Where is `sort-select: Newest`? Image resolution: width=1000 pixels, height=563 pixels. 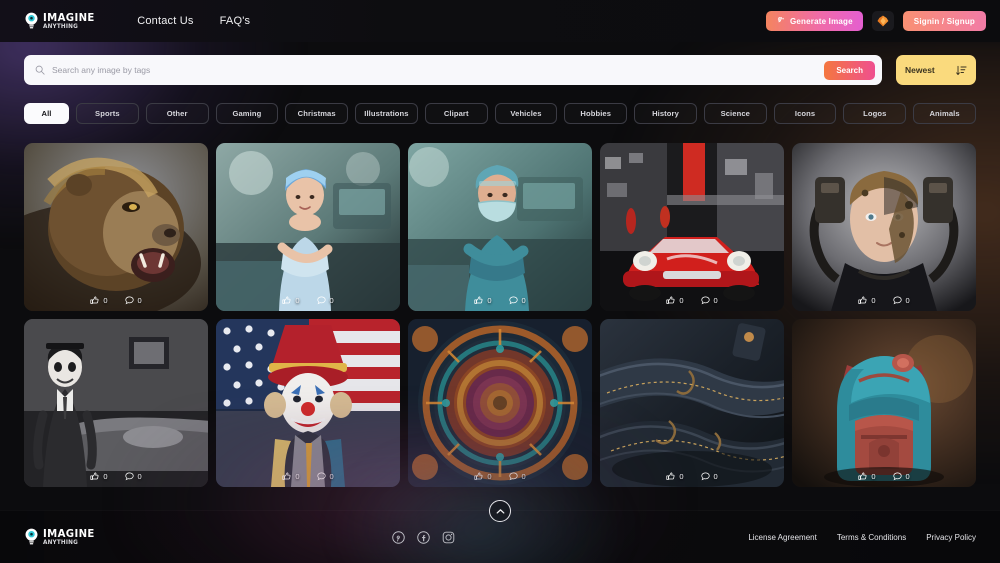
sort-select: Newest is located at coordinates (936, 70).